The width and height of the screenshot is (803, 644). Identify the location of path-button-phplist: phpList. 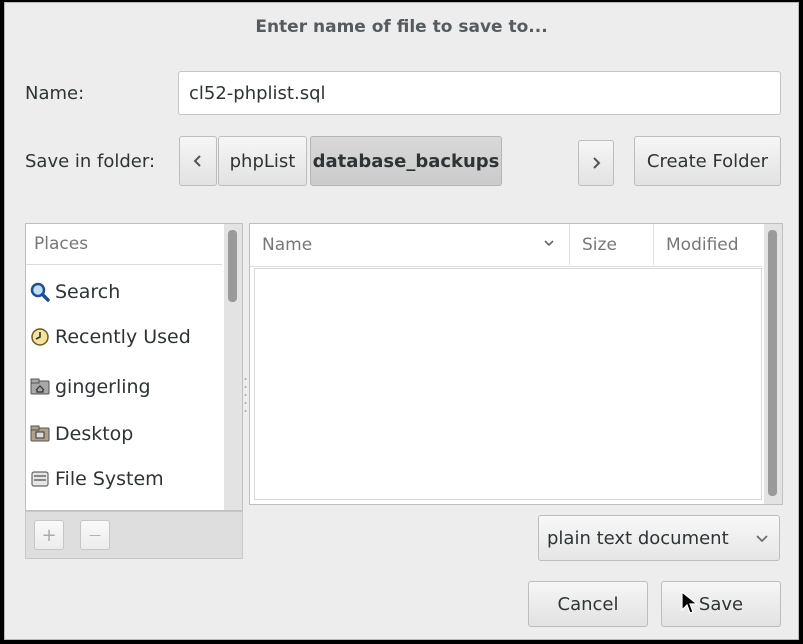
(262, 161).